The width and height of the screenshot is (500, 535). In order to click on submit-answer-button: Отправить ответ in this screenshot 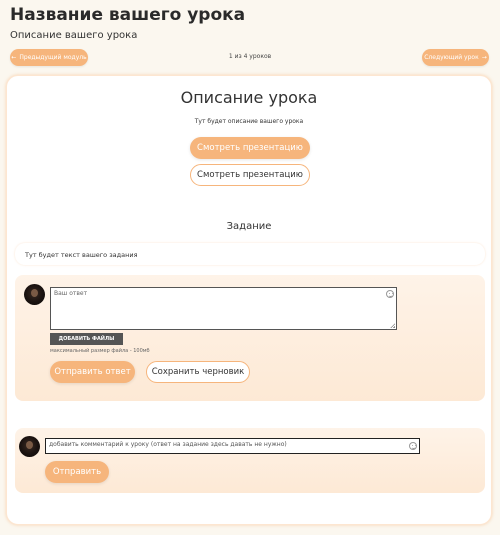, I will do `click(92, 372)`.